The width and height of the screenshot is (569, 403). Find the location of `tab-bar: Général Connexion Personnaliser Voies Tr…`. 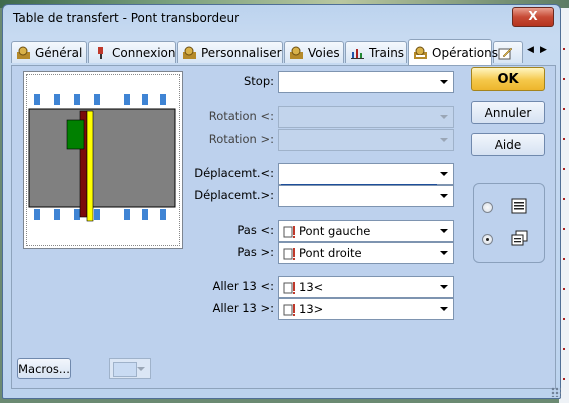

tab-bar: Général Connexion Personnaliser Voies Tr… is located at coordinates (281, 52).